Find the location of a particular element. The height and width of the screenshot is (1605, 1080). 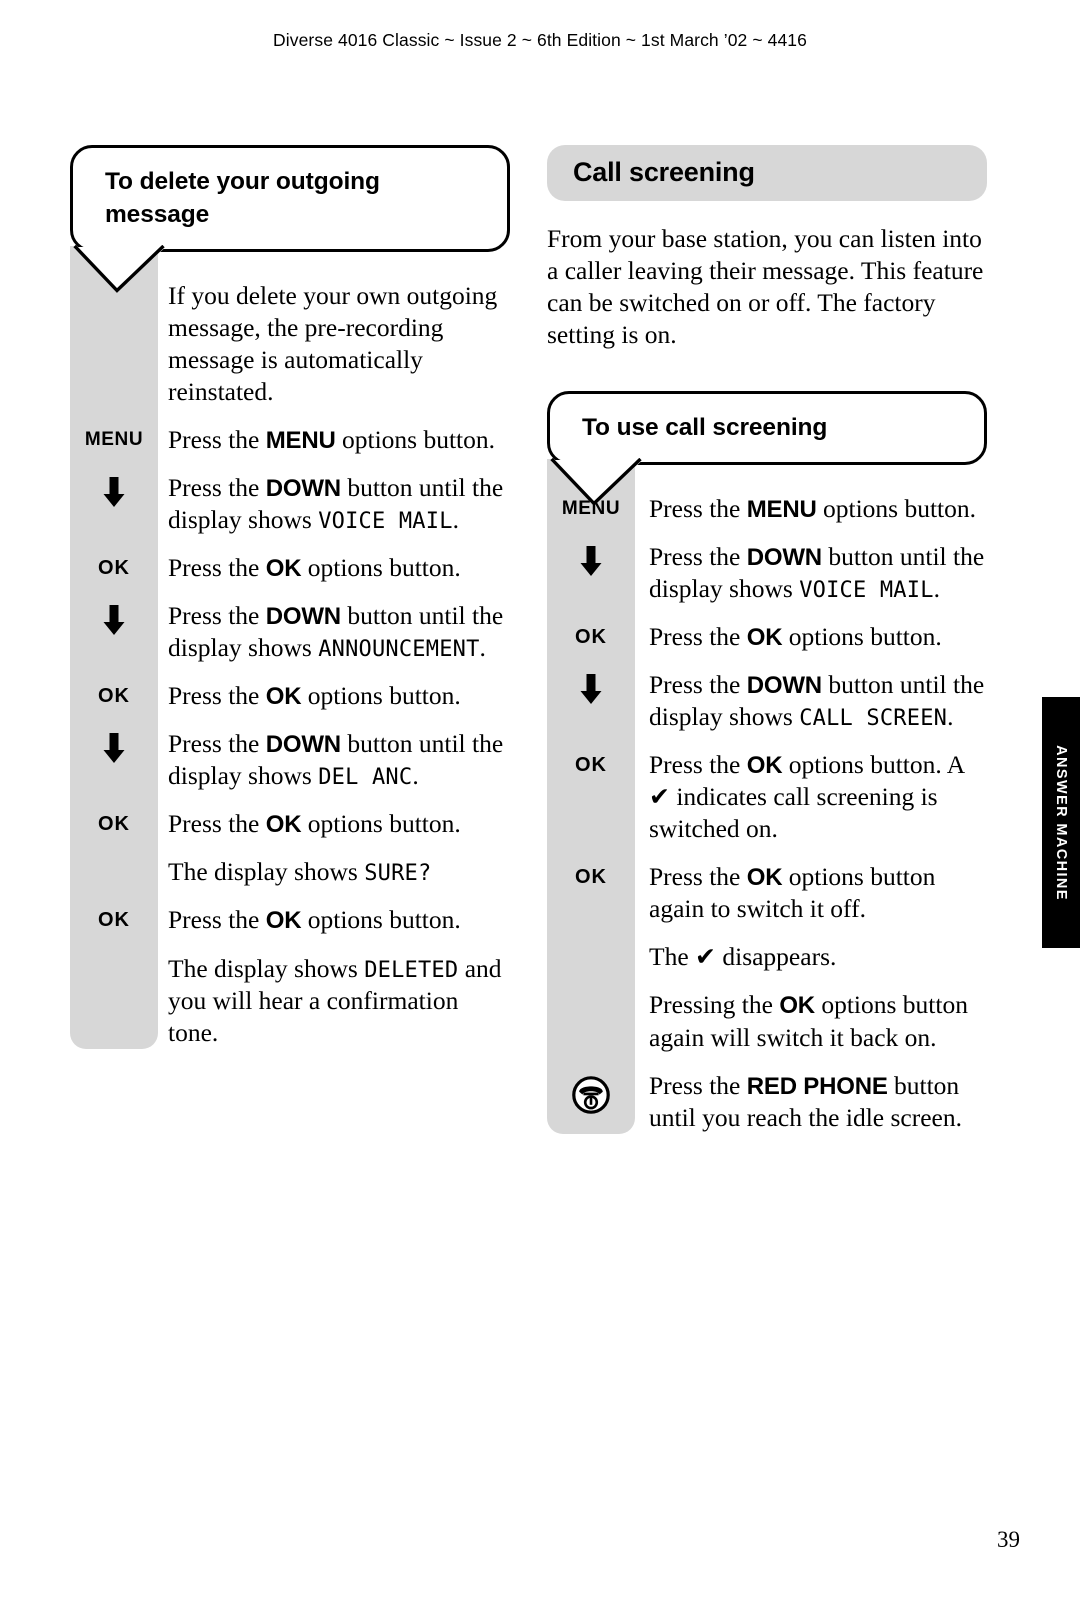

section-thumb-tab: ANSWER MACHINE is located at coordinates (1061, 822).